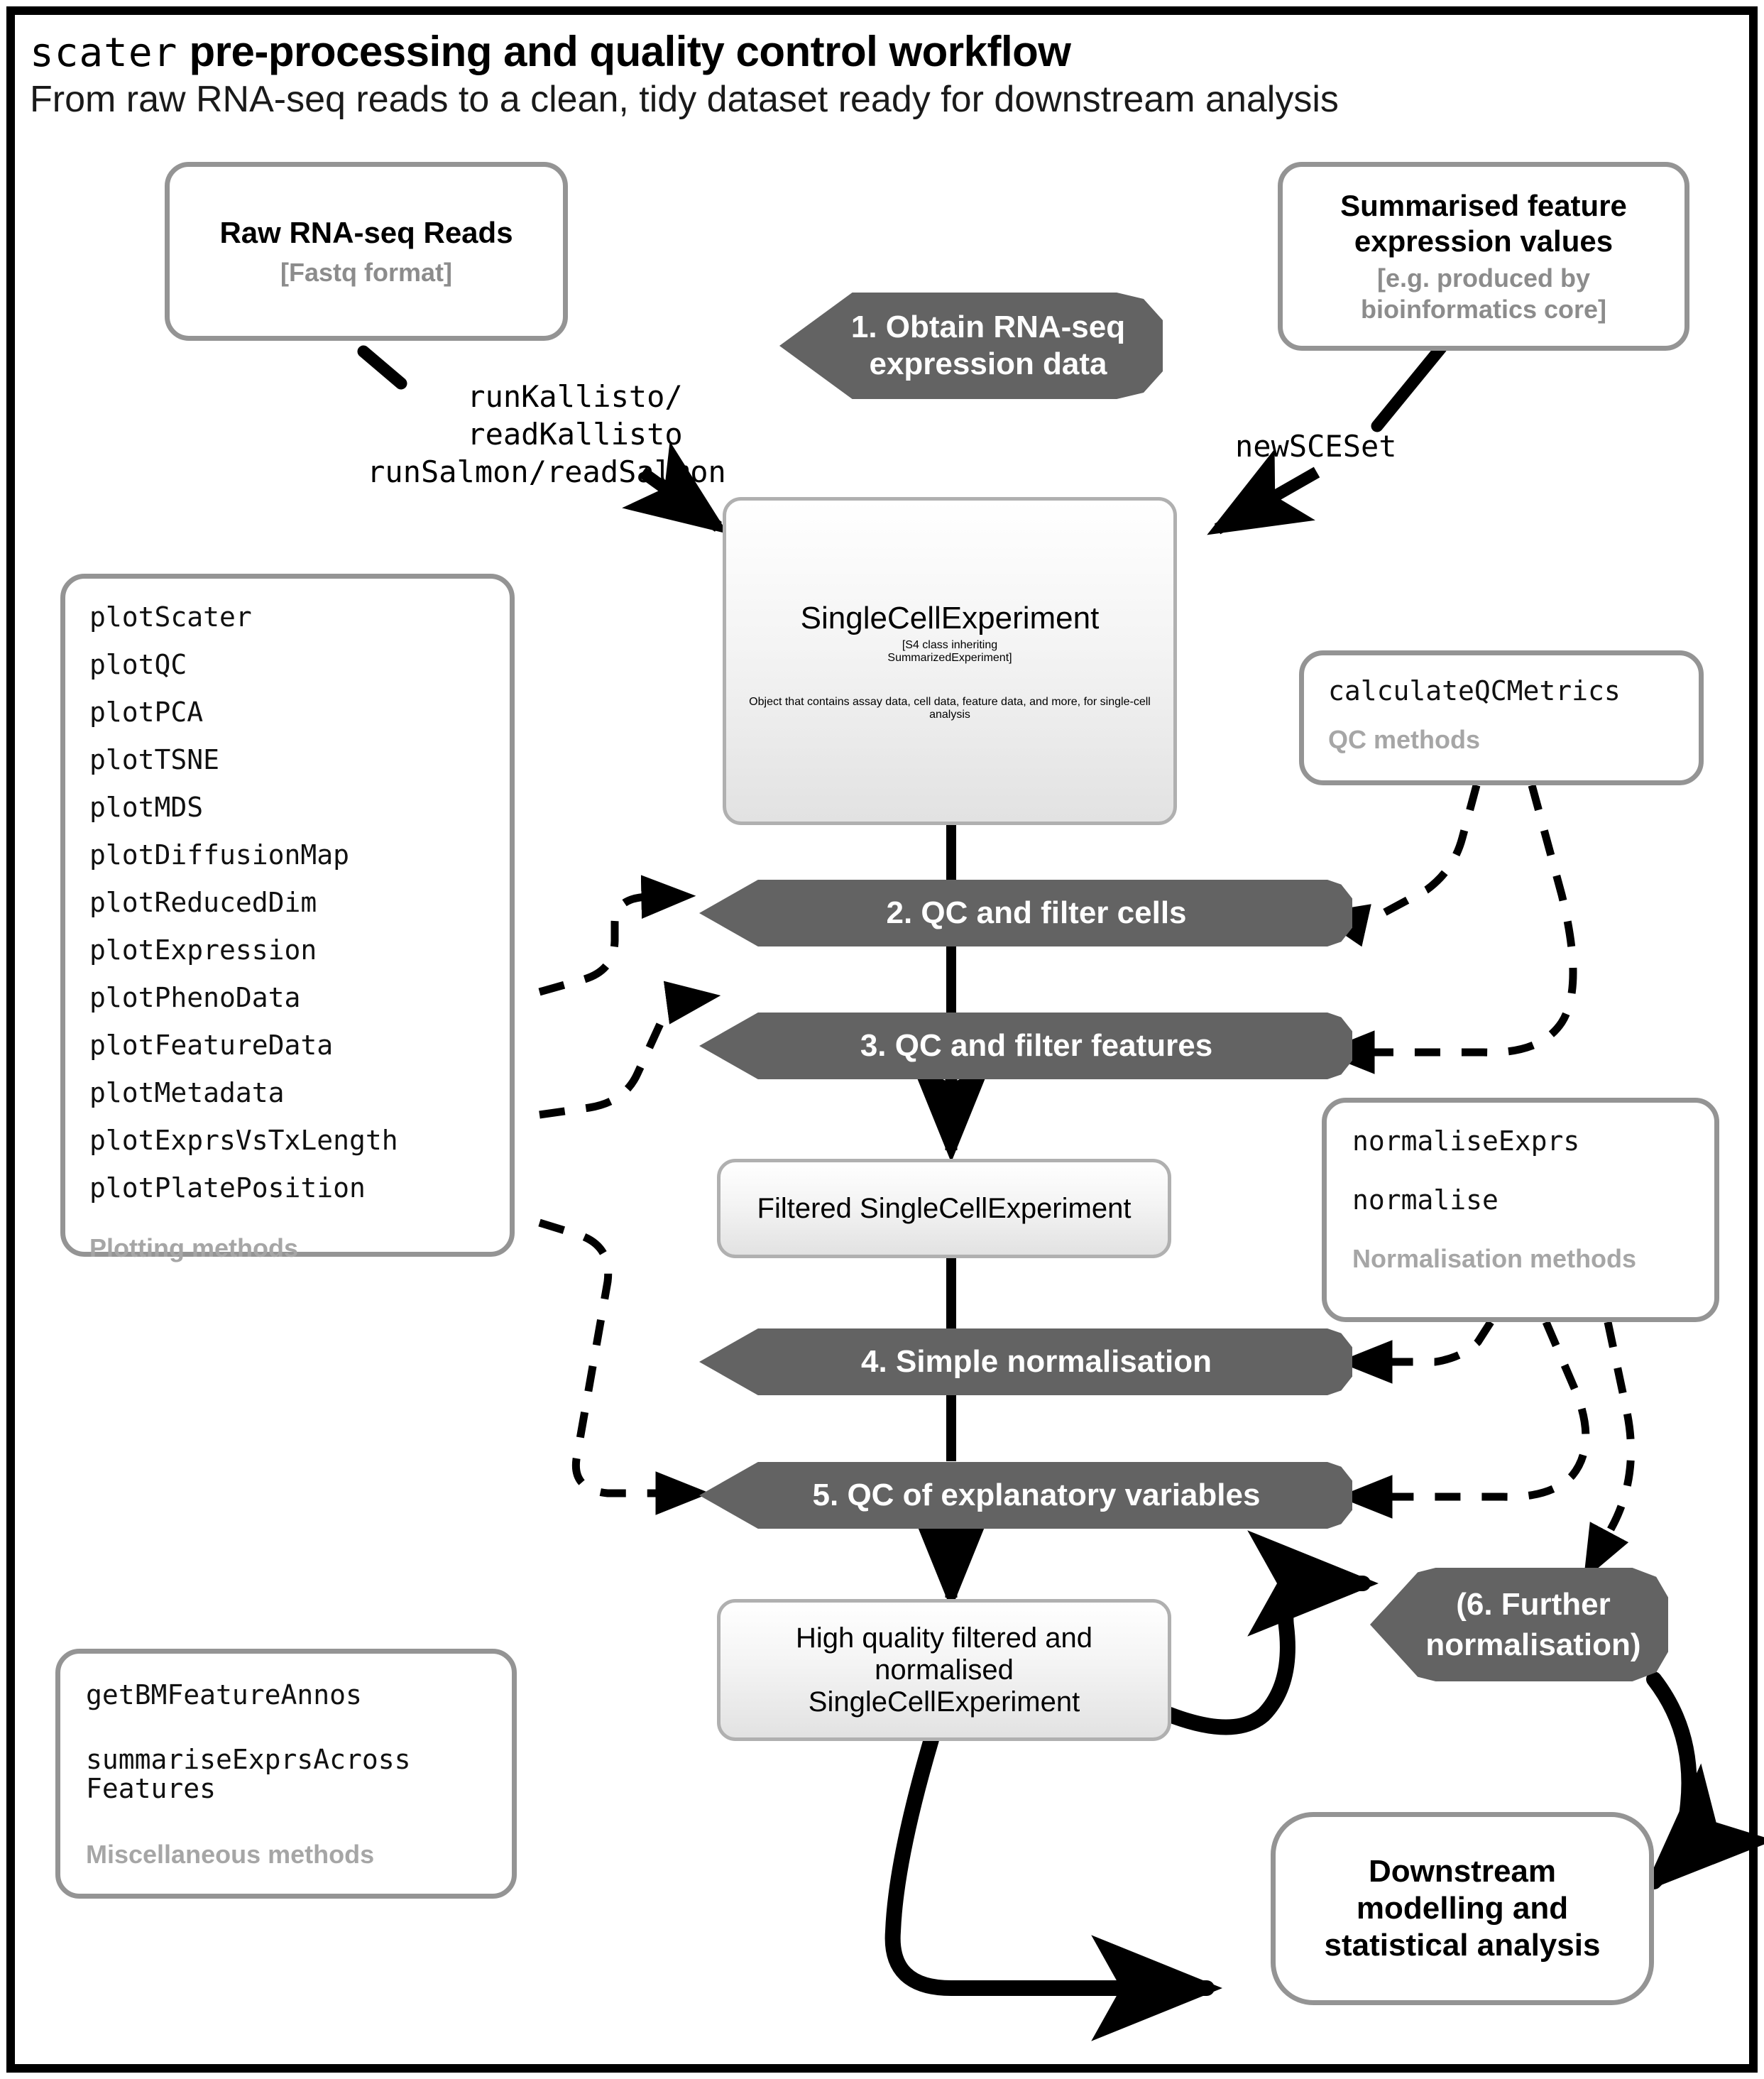 This screenshot has height=2079, width=1764. I want to click on dashed-norm-to-step4, so click(1416, 1352).